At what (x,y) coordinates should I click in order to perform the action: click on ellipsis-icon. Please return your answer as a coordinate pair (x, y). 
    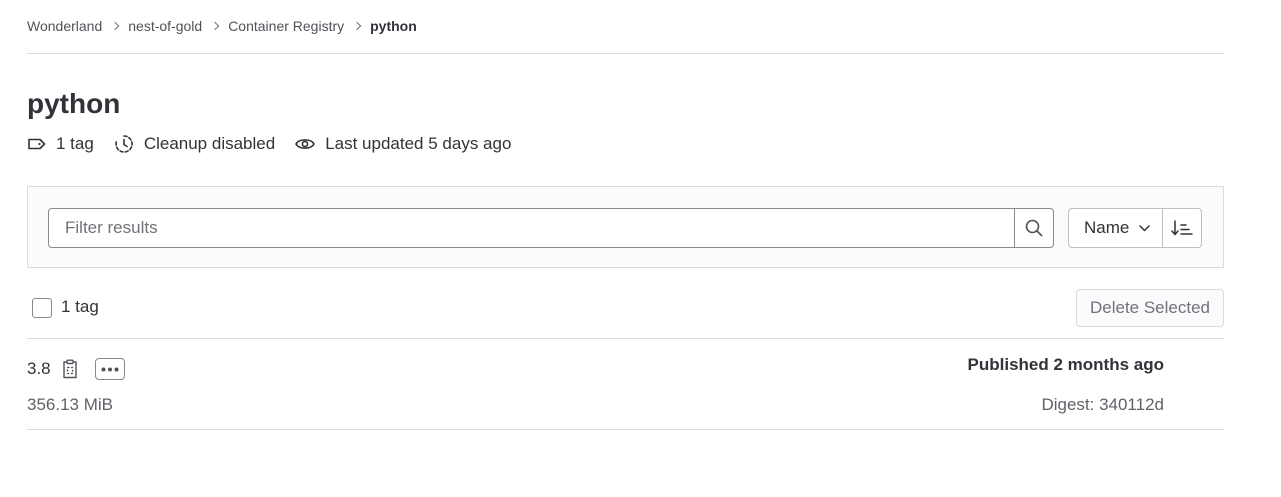
    Looking at the image, I should click on (110, 369).